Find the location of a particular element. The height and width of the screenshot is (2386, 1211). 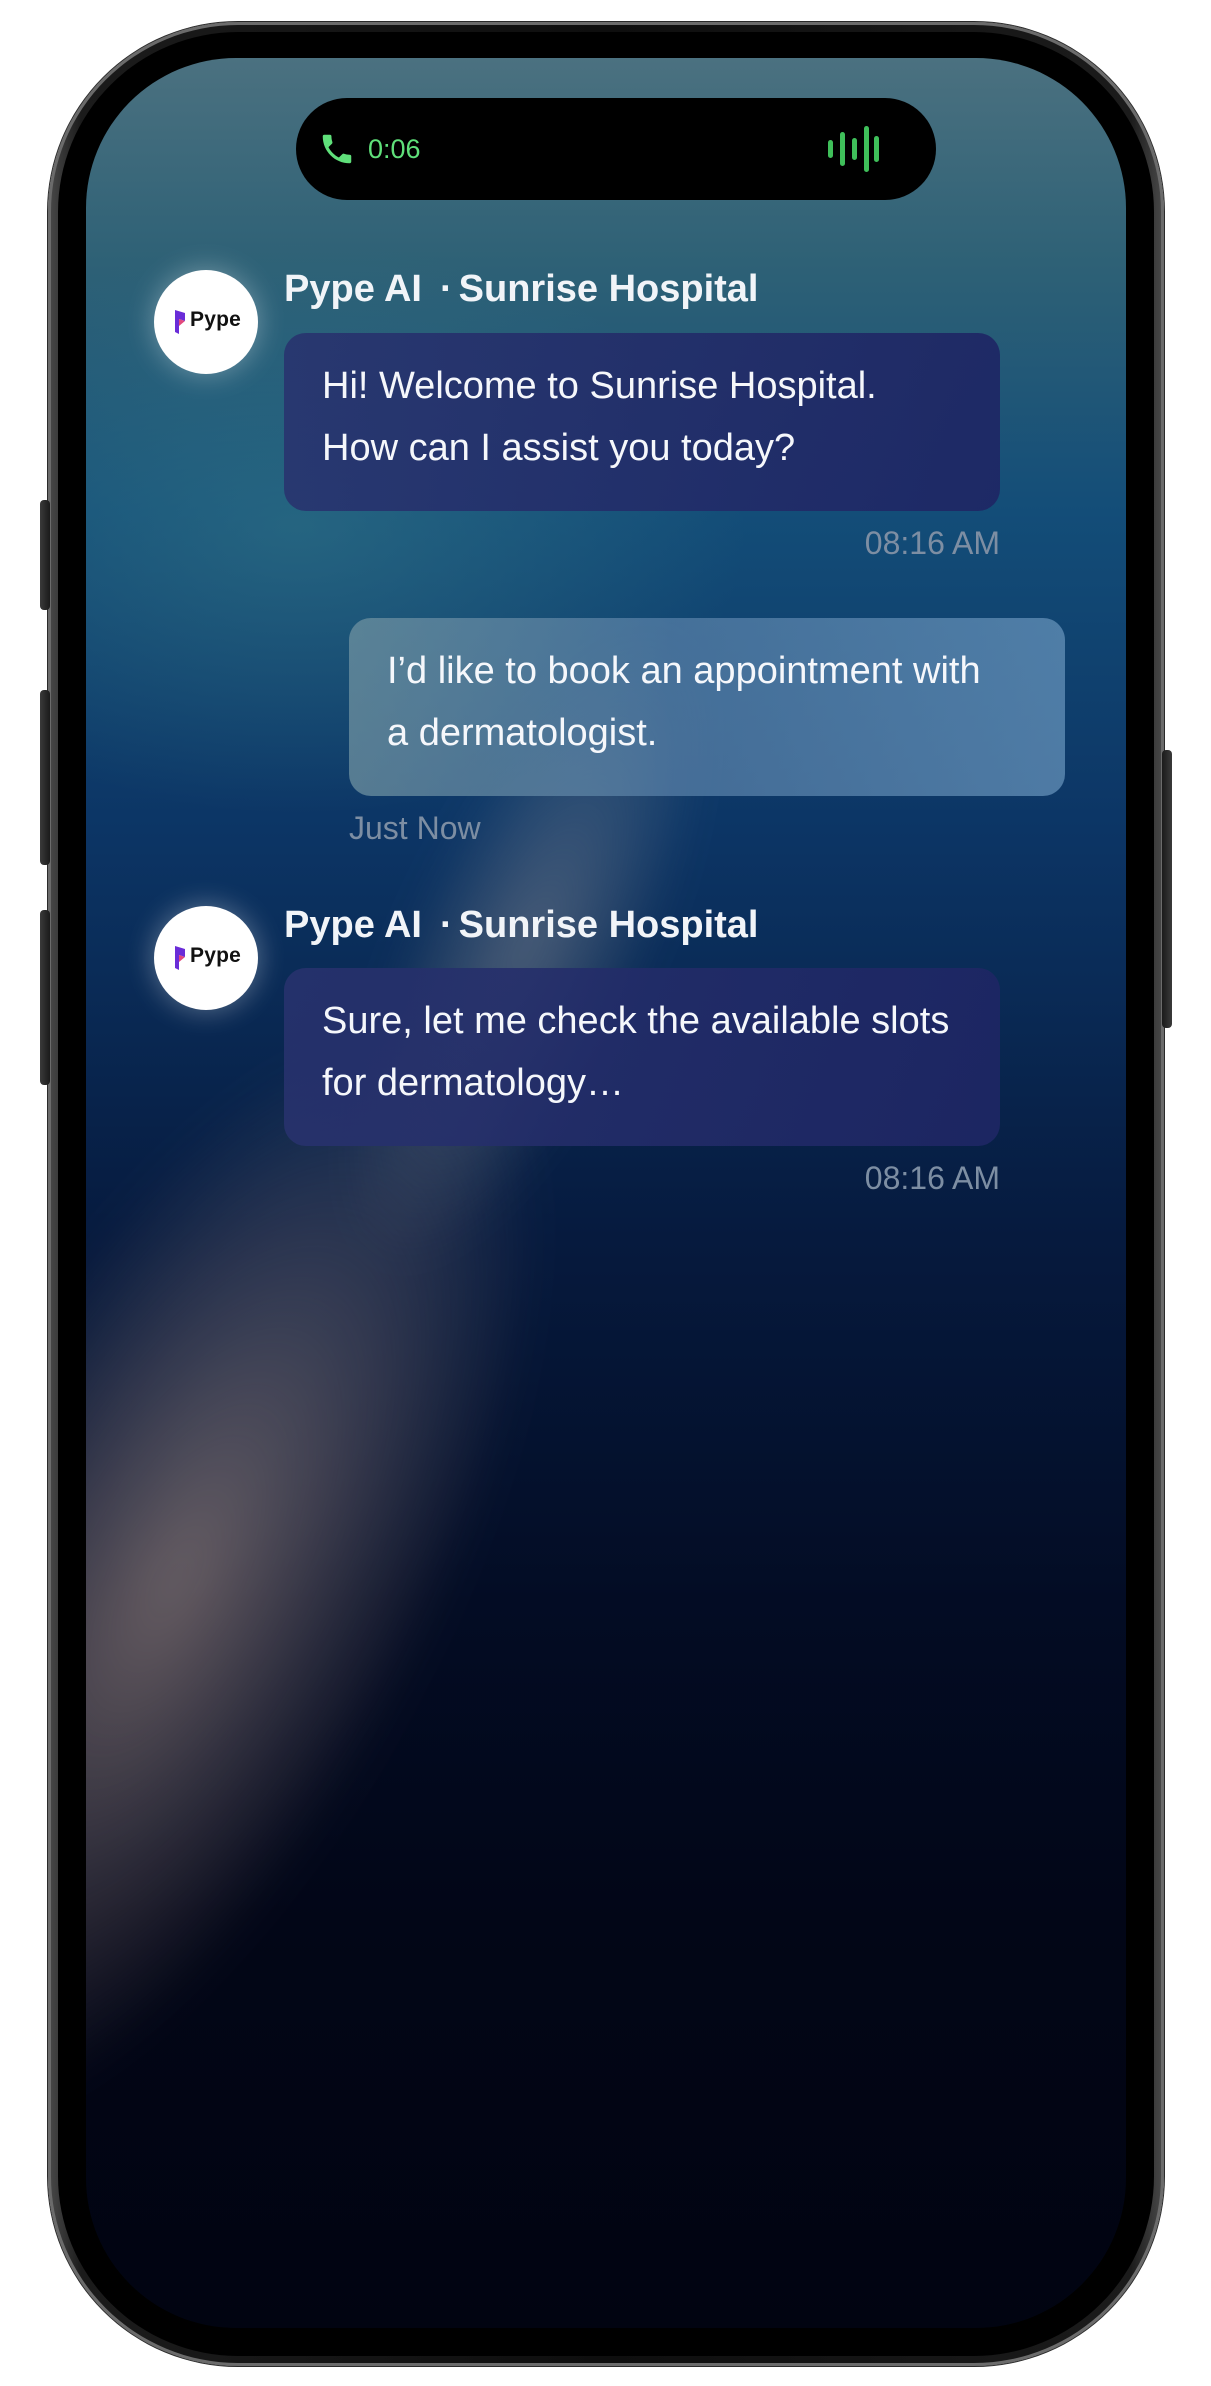

message-line: How can I assist you today? is located at coordinates (559, 448).